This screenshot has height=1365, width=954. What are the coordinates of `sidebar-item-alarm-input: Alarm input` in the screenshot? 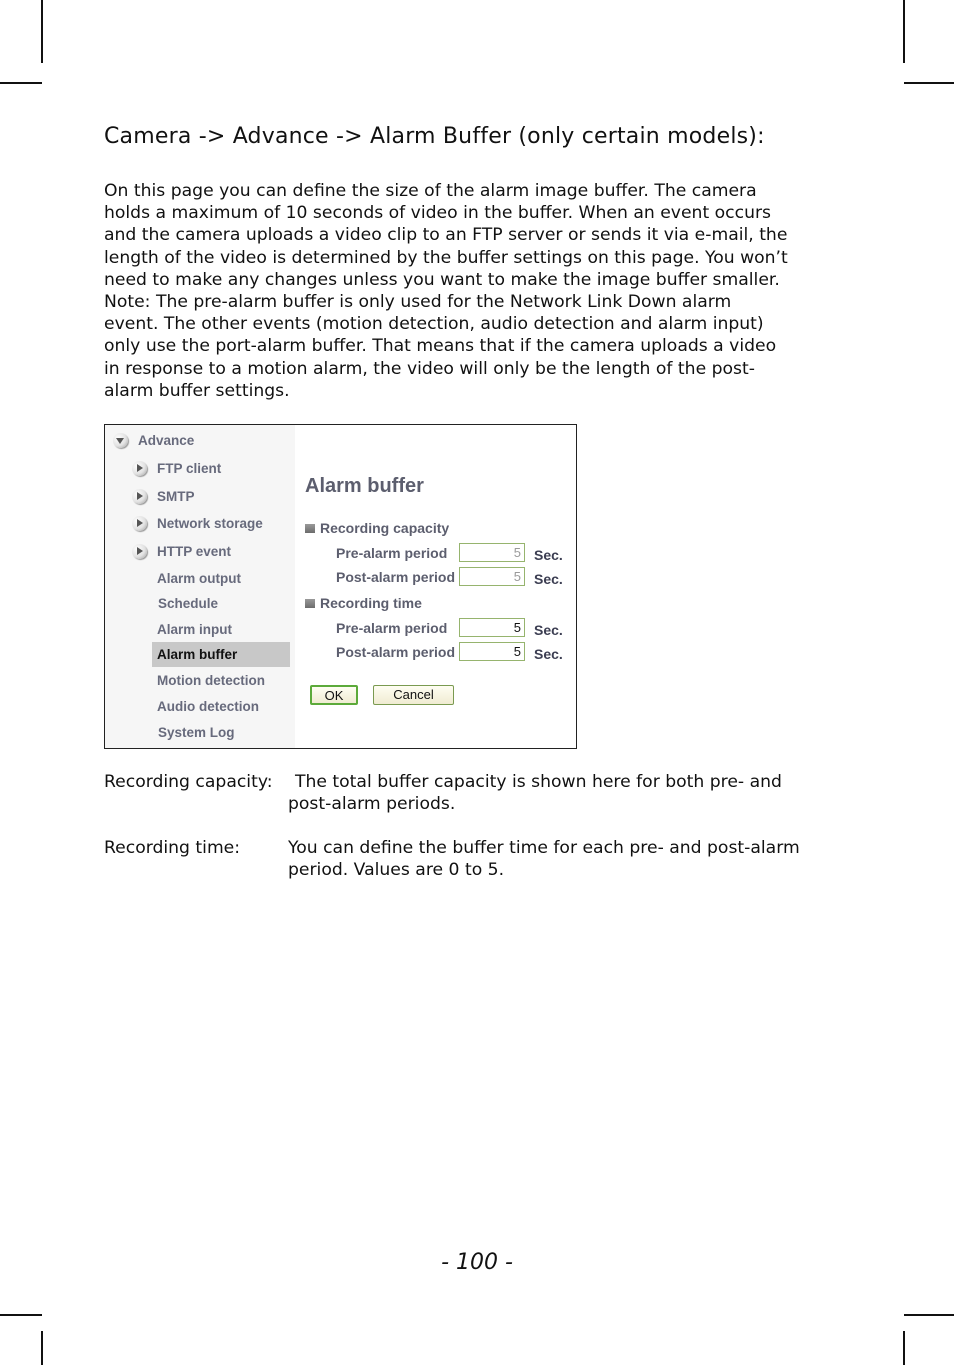 It's located at (194, 629).